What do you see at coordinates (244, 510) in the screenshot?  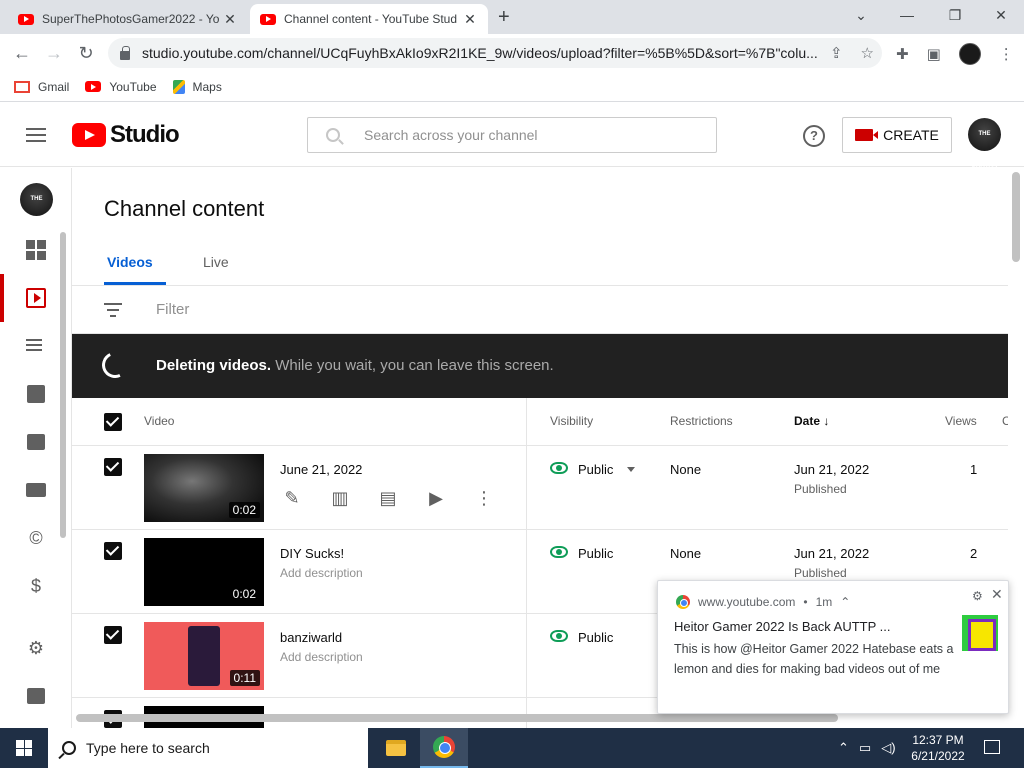 I see `video-duration: 0:02` at bounding box center [244, 510].